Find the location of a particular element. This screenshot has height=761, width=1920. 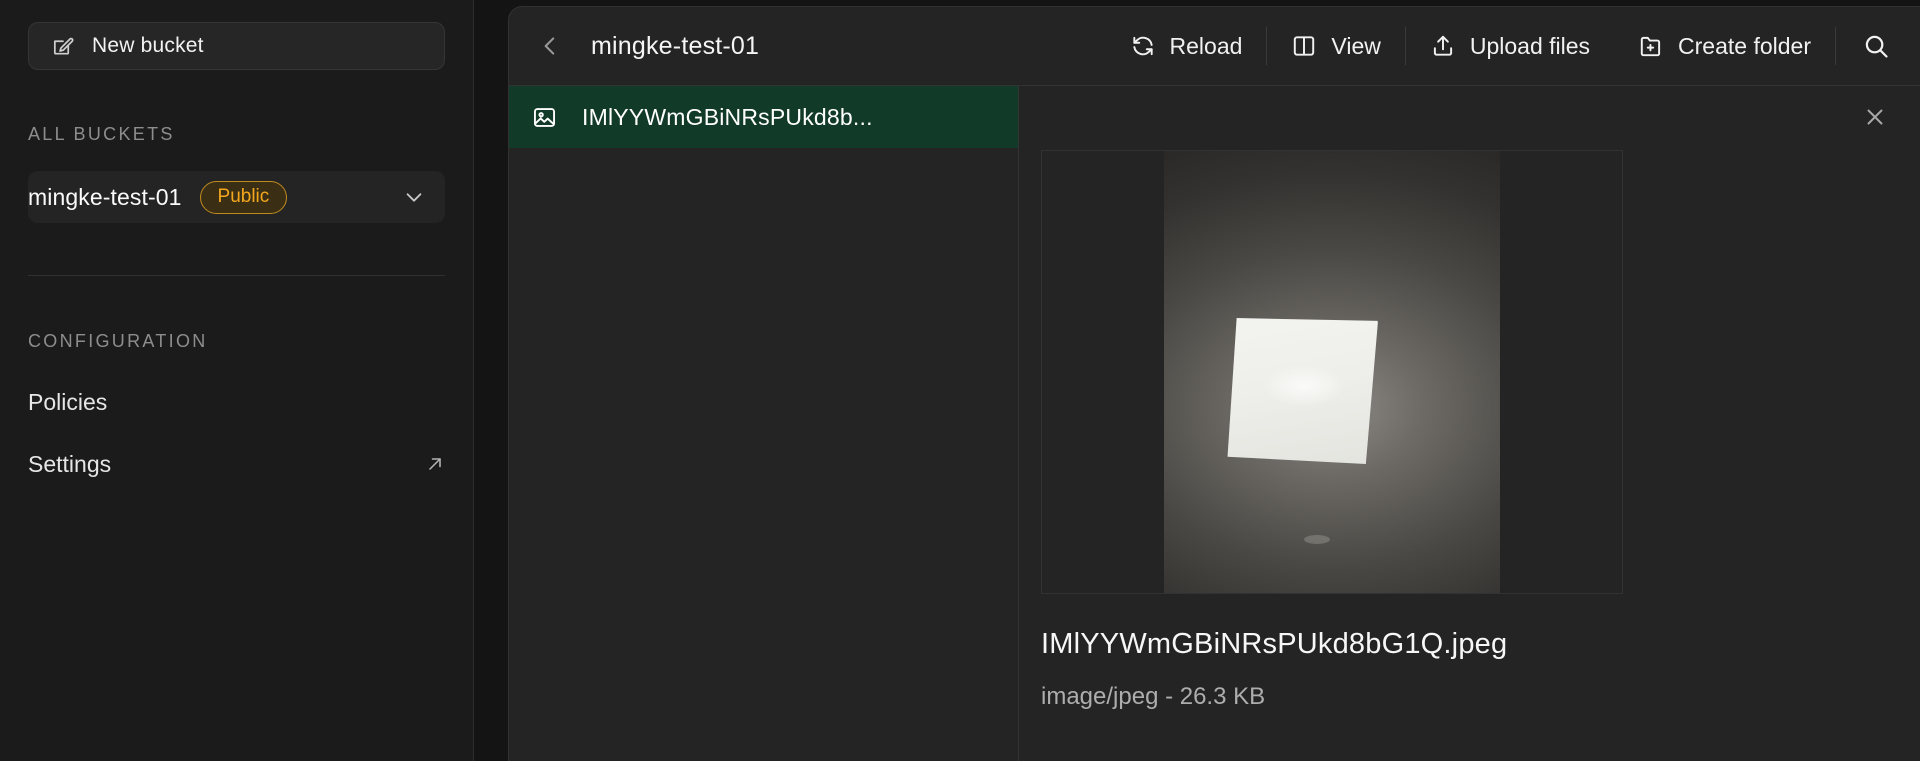

new-bucket-label: New bucket is located at coordinates (148, 45).